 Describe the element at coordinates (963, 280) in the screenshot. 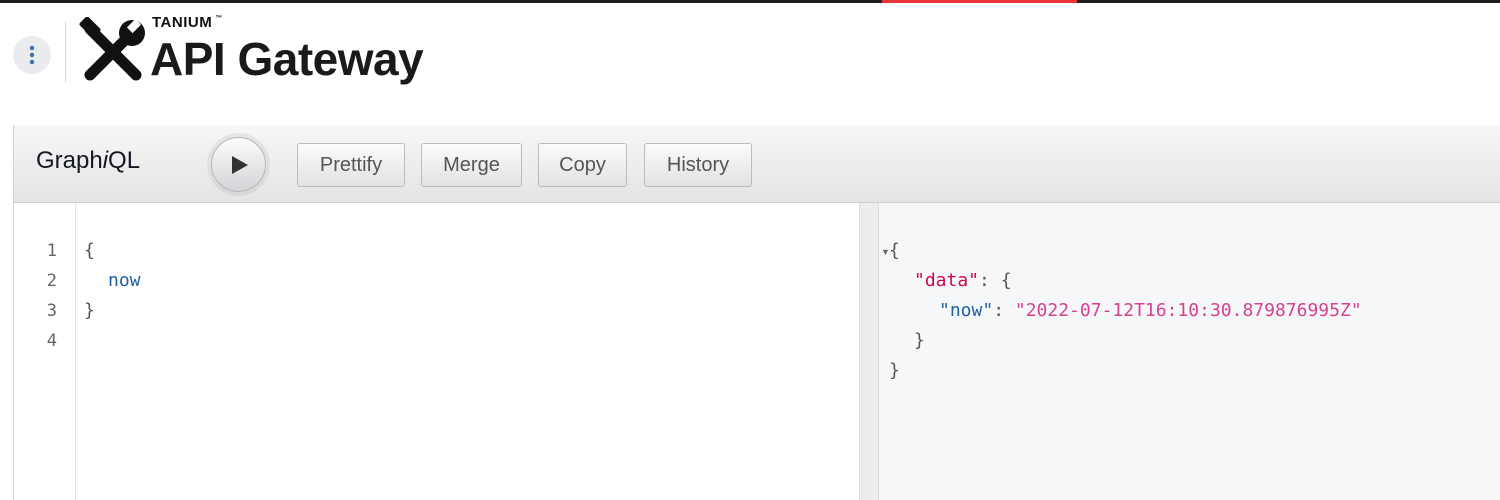

I see `result-line: "data": {` at that location.